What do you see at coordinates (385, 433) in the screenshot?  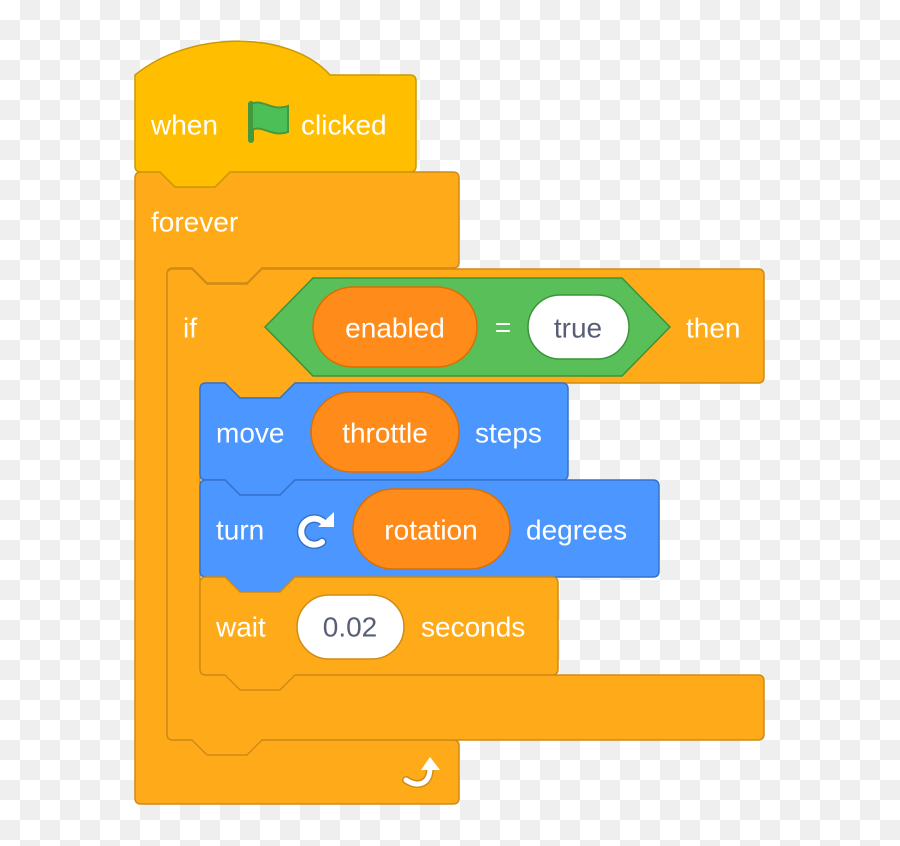 I see `throttle-label: throttle` at bounding box center [385, 433].